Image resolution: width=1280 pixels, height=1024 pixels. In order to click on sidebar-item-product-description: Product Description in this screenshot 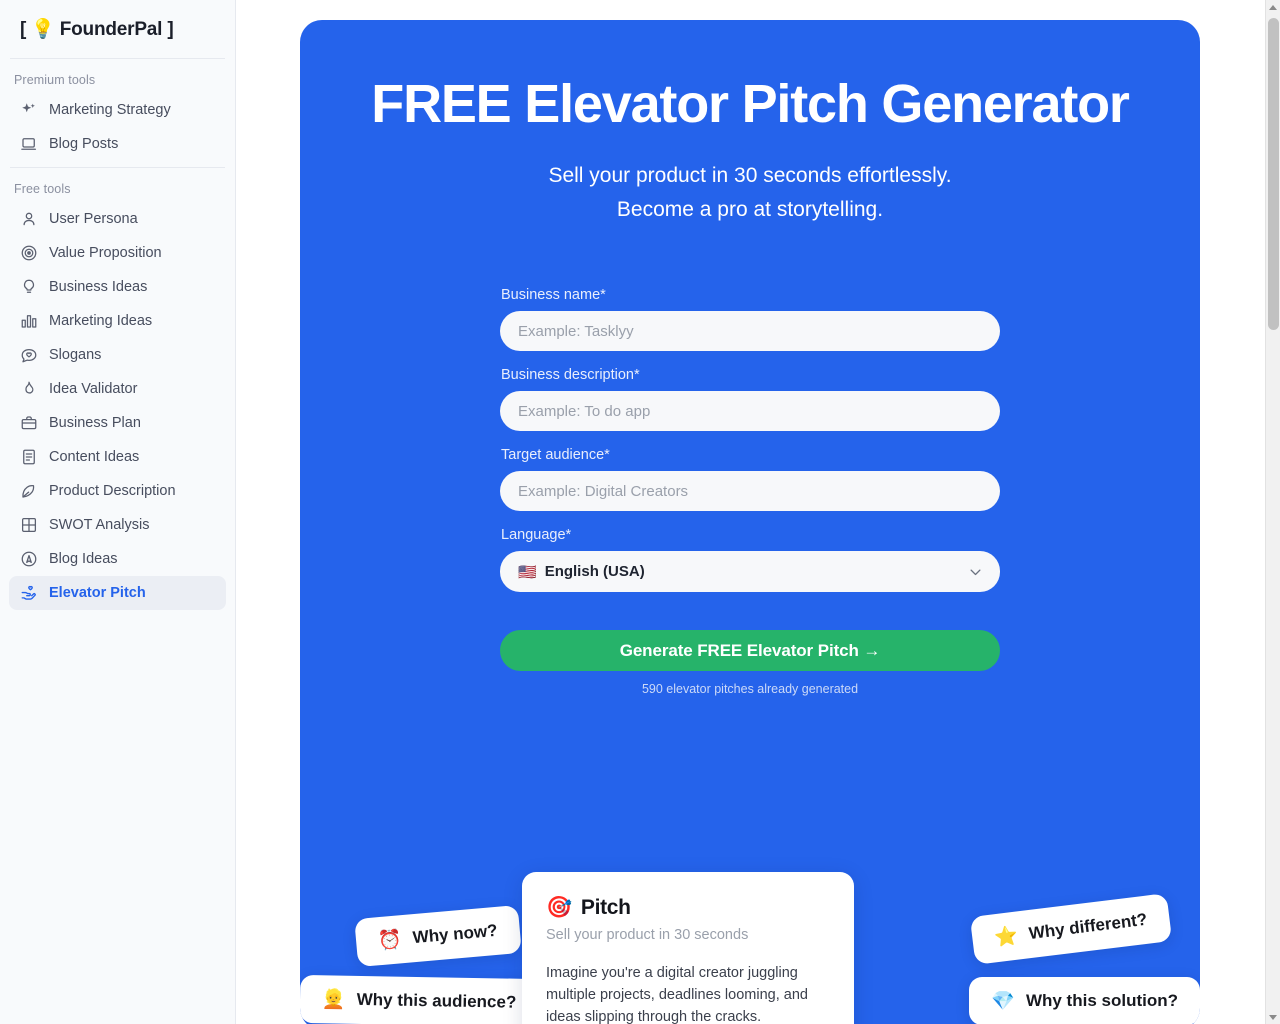, I will do `click(117, 491)`.